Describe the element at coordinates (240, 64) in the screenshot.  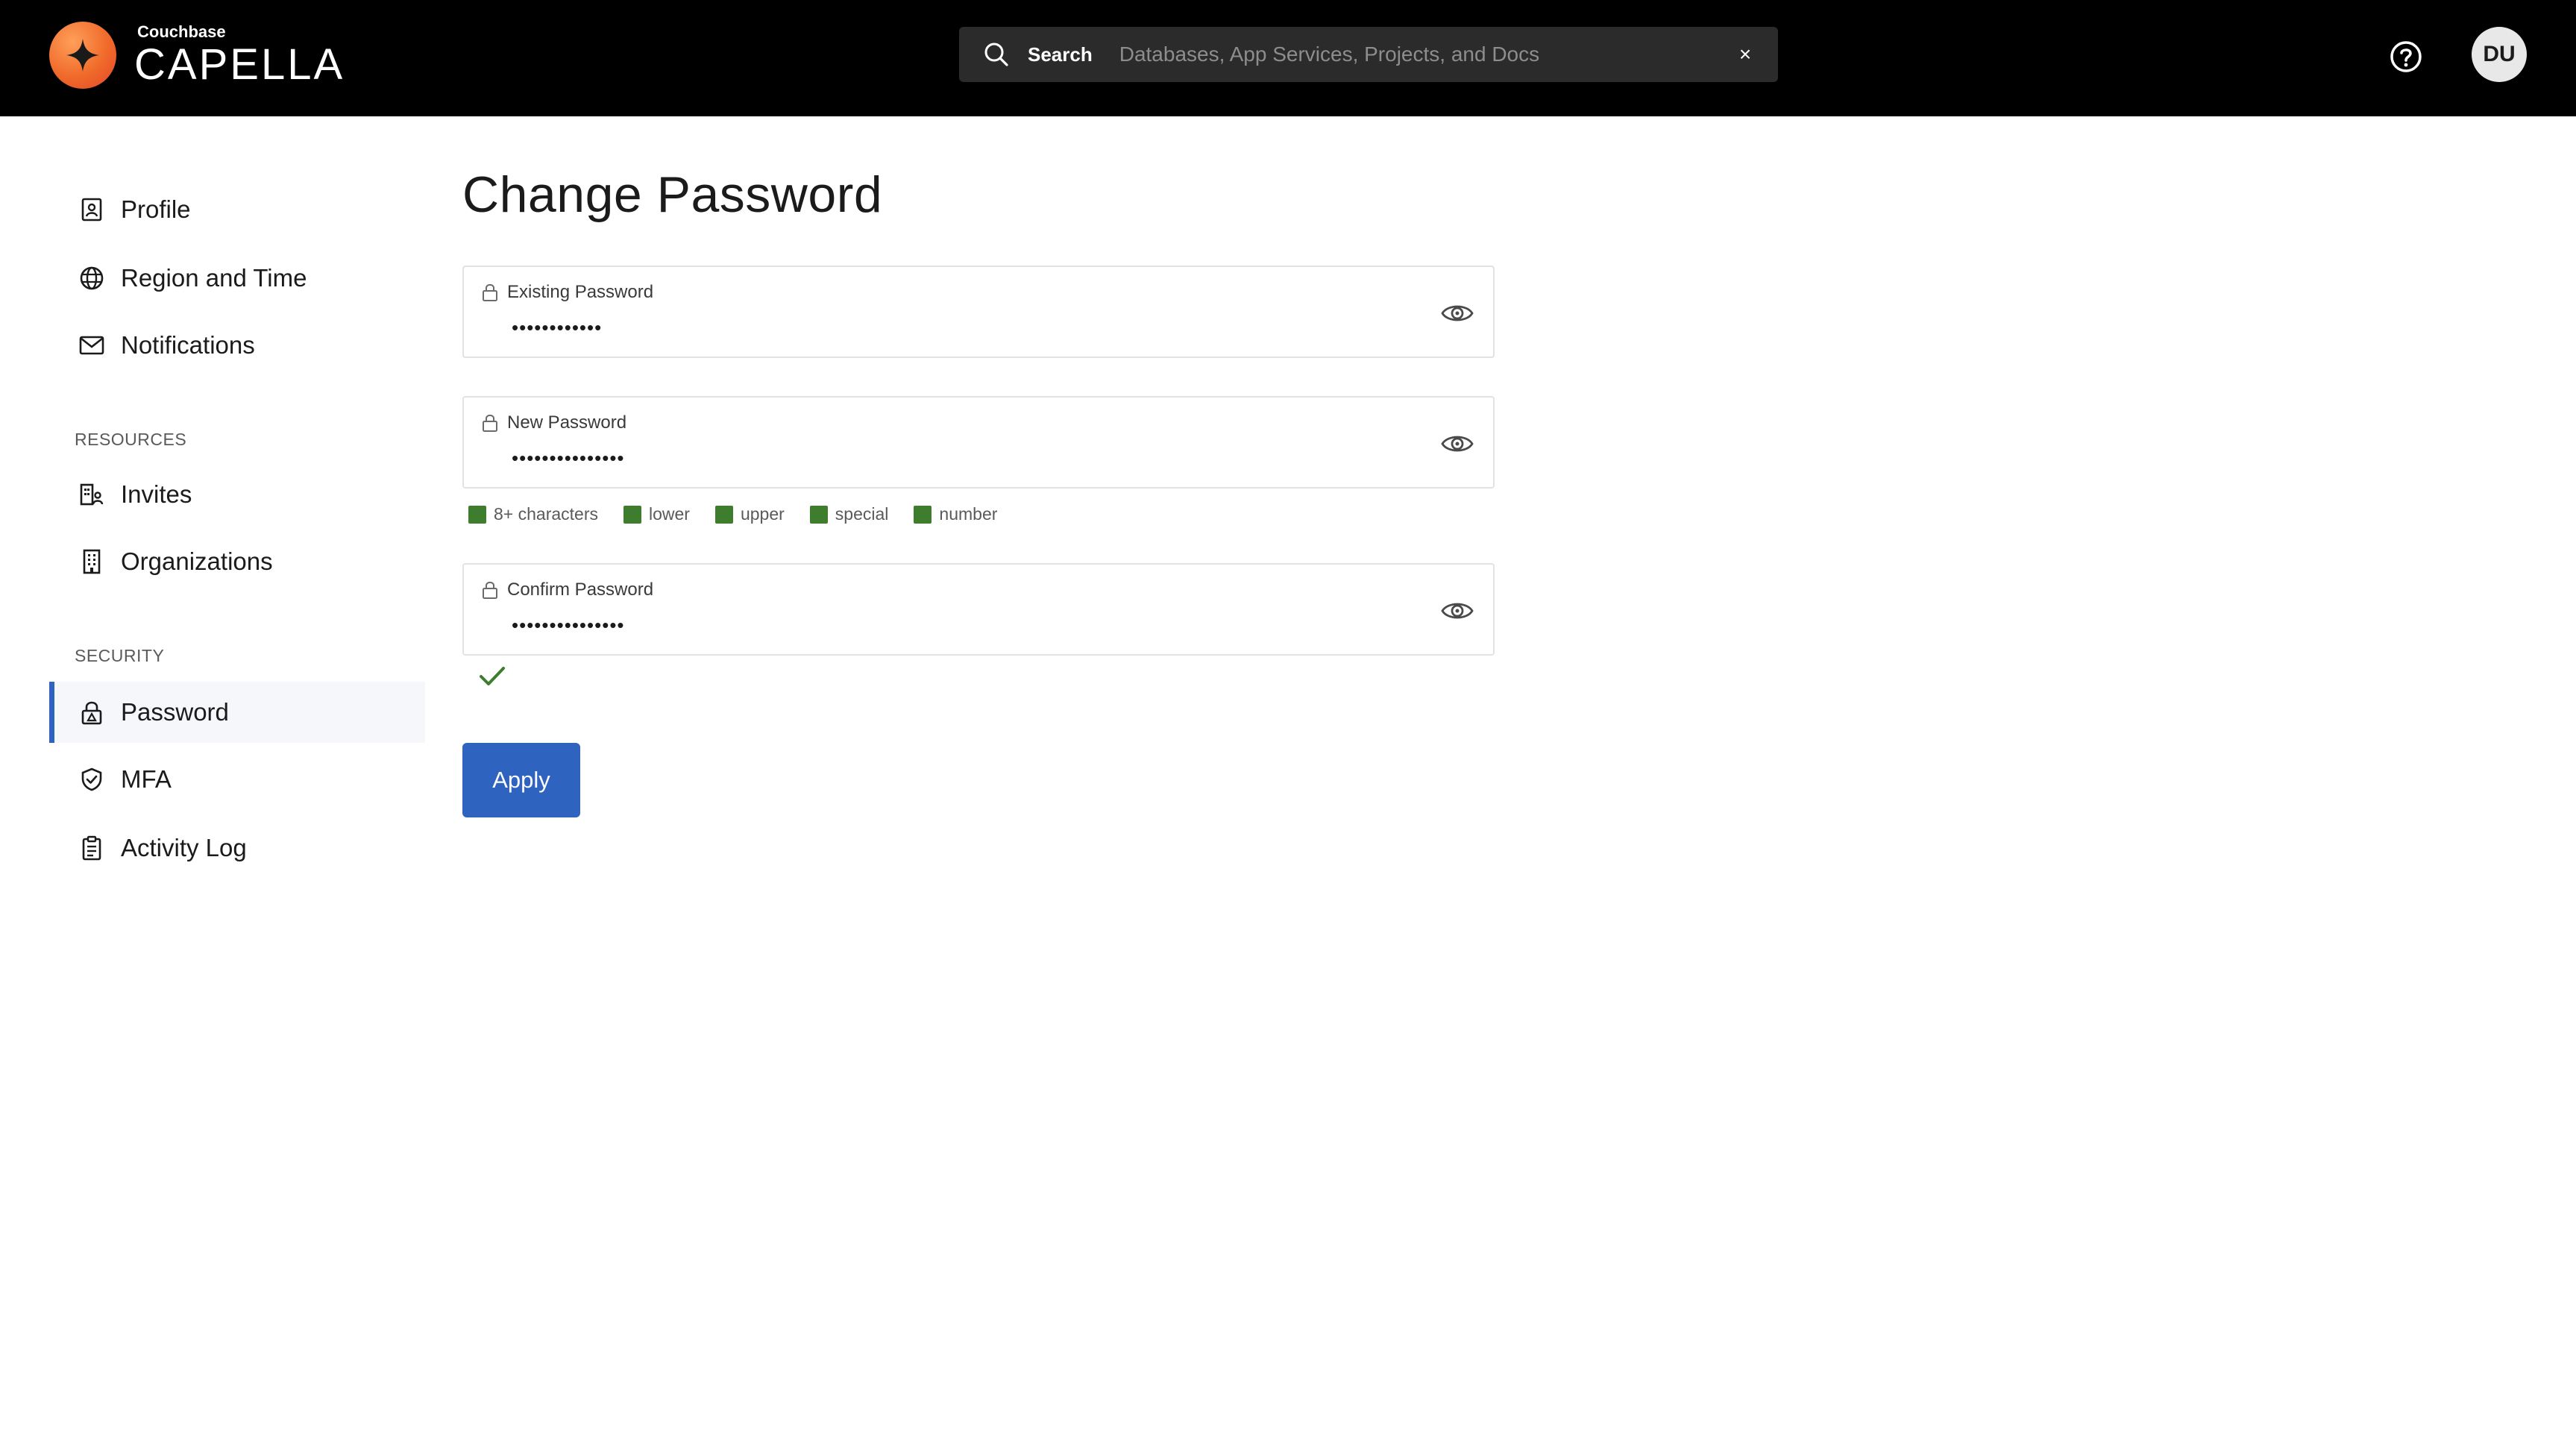
I see `logo-brand-text: CAPELLA` at that location.